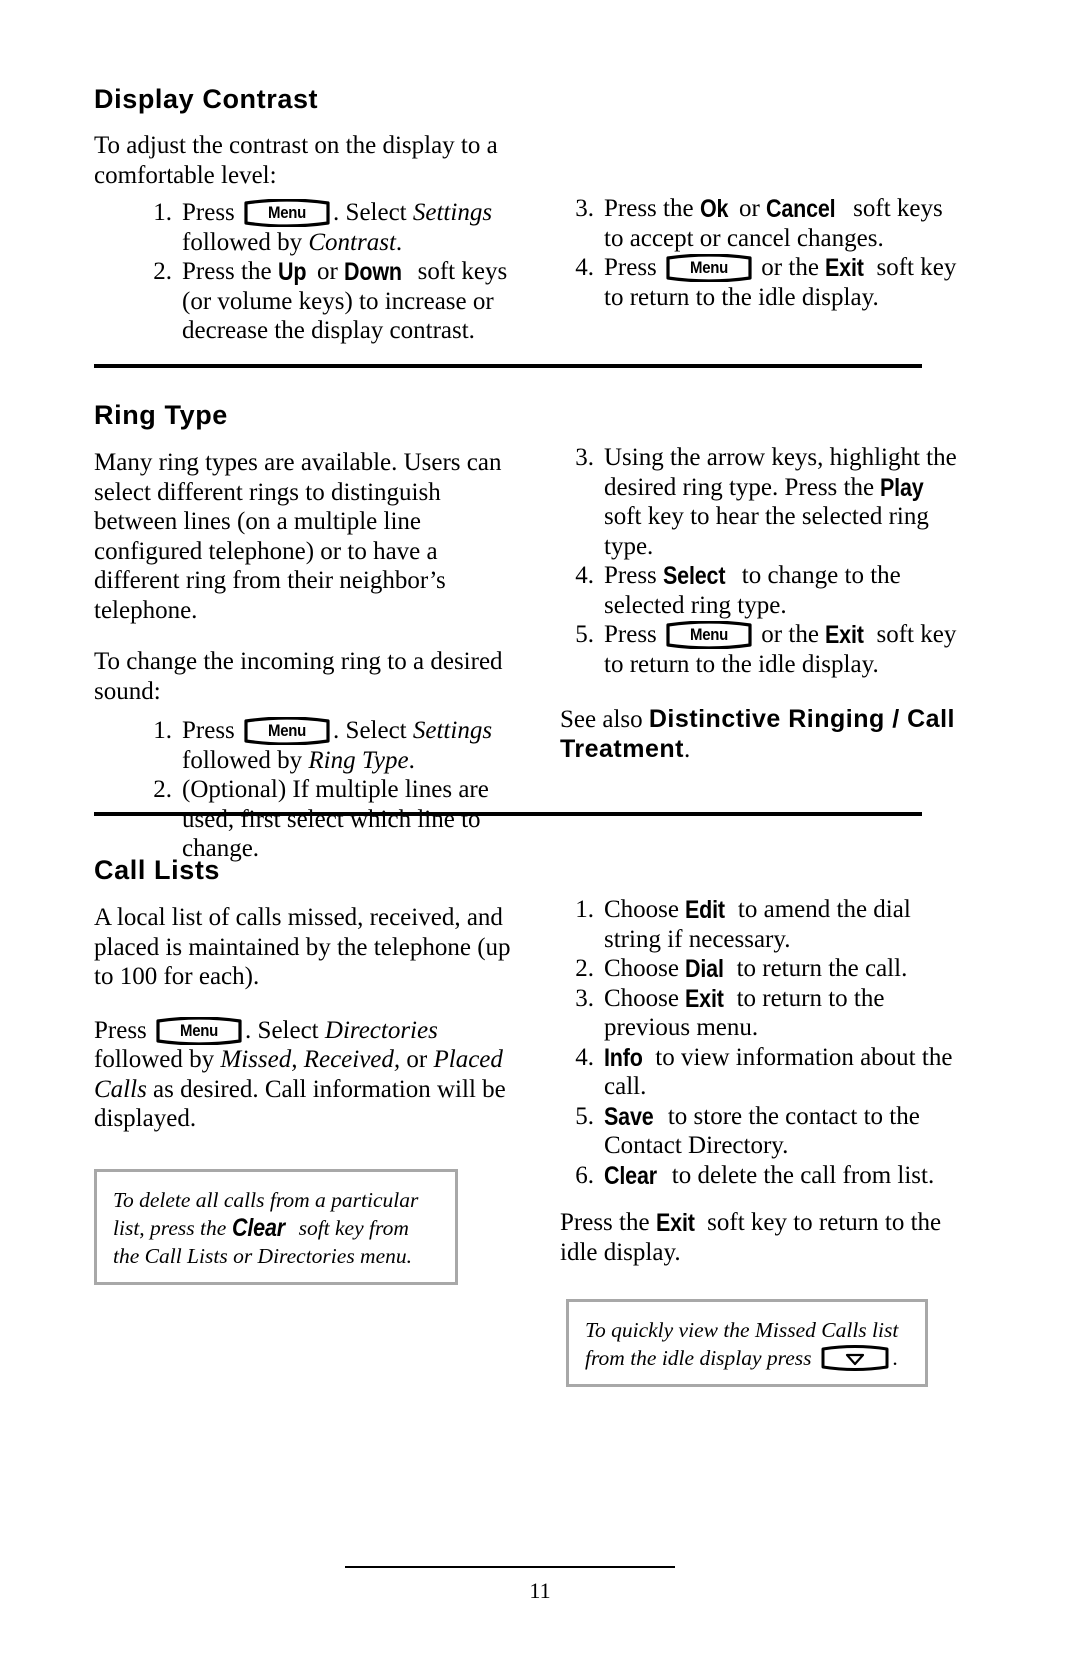 This screenshot has width=1080, height=1669. Describe the element at coordinates (623, 1057) in the screenshot. I see `soft-key-label: Info` at that location.